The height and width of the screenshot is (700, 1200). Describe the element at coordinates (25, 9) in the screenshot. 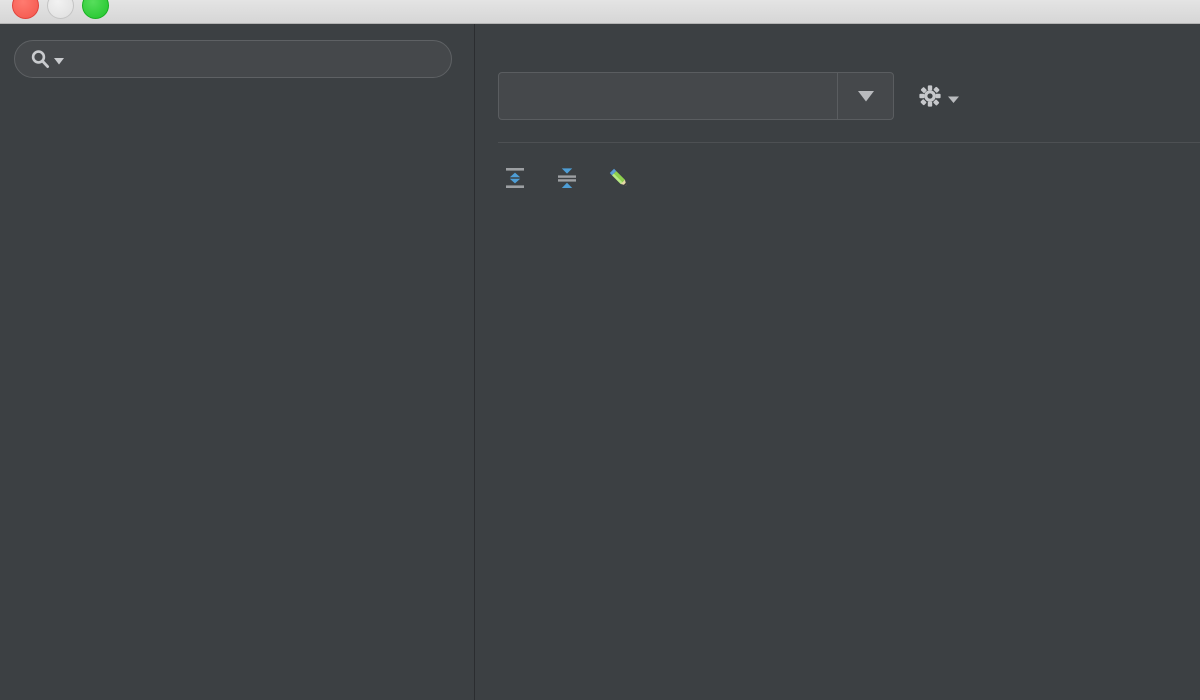

I see `close-button` at that location.